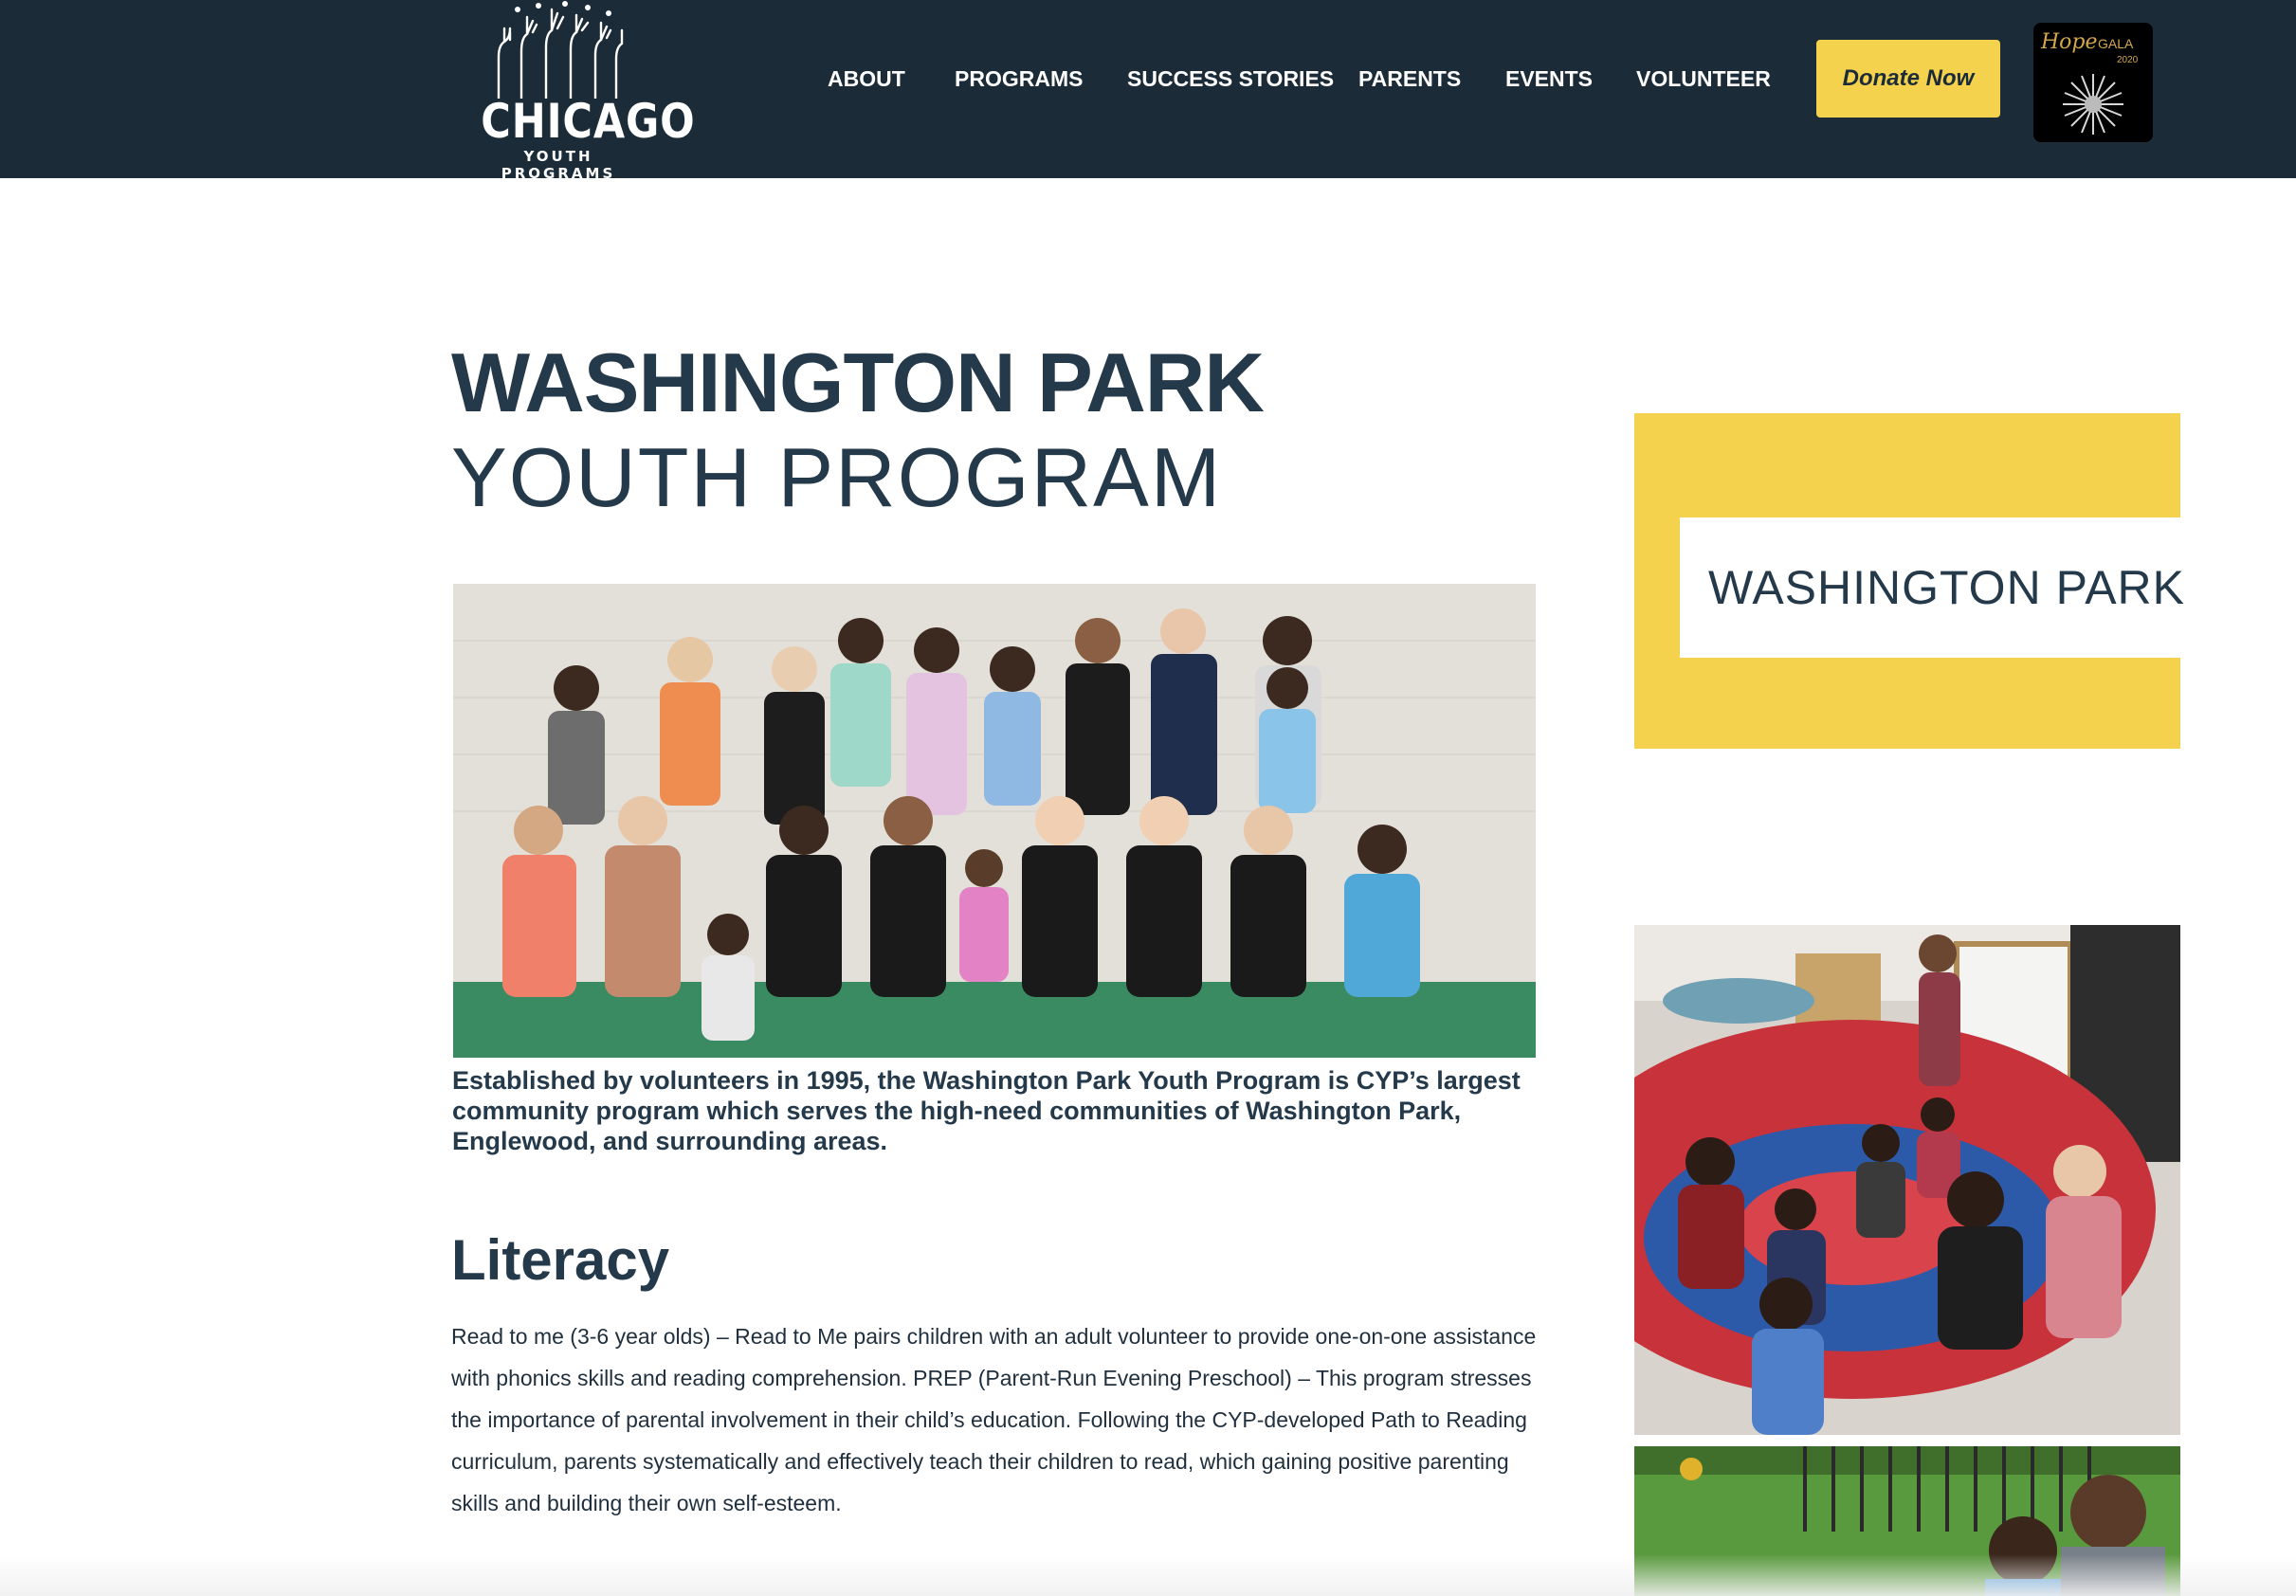 The image size is (2296, 1596). I want to click on logo-subtitle: YOUTH PROGRAMS, so click(558, 165).